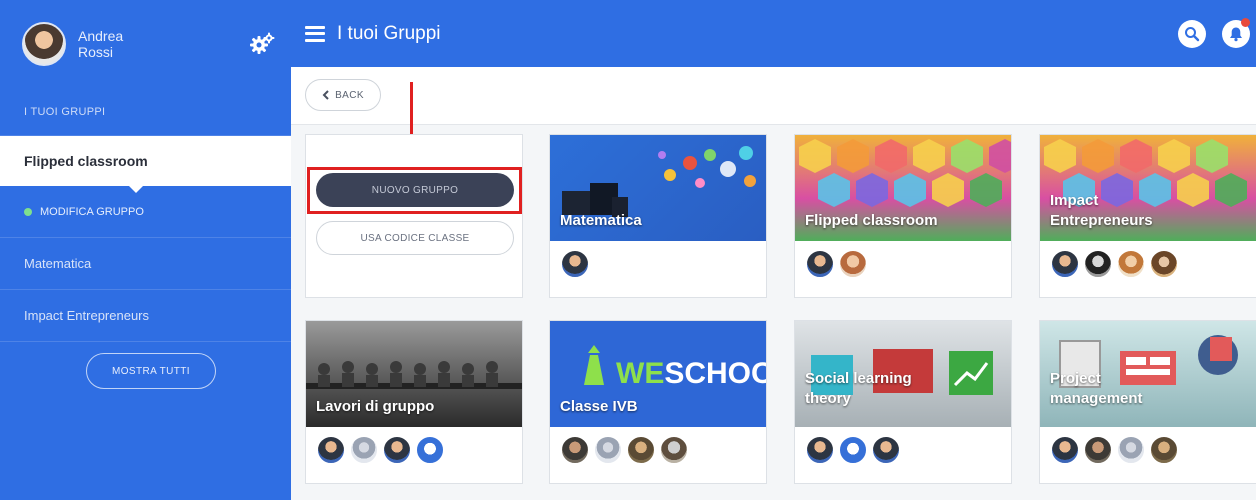 This screenshot has width=1256, height=500. What do you see at coordinates (151, 371) in the screenshot?
I see `show-all-button: MOSTRA TUTTI` at bounding box center [151, 371].